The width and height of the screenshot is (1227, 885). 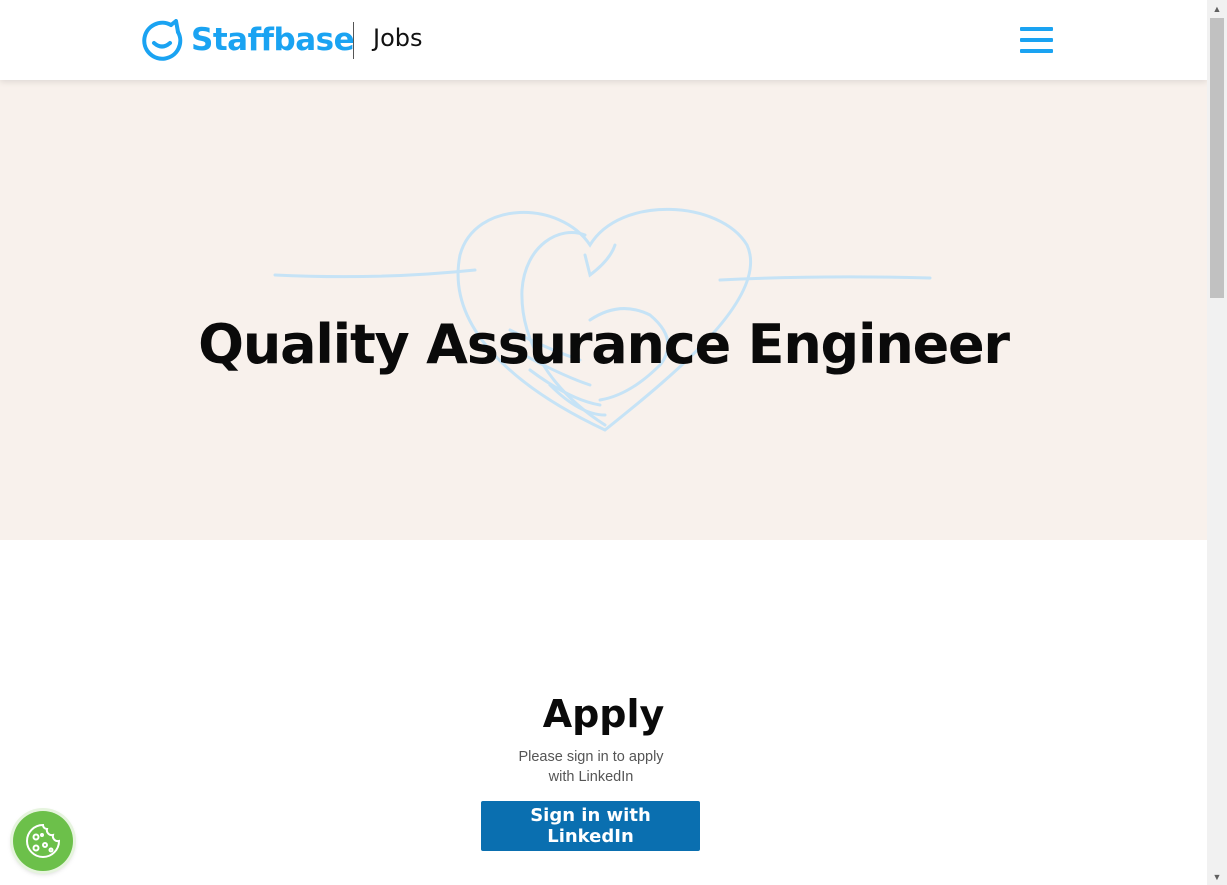 What do you see at coordinates (603, 713) in the screenshot?
I see `apply-heading: Apply` at bounding box center [603, 713].